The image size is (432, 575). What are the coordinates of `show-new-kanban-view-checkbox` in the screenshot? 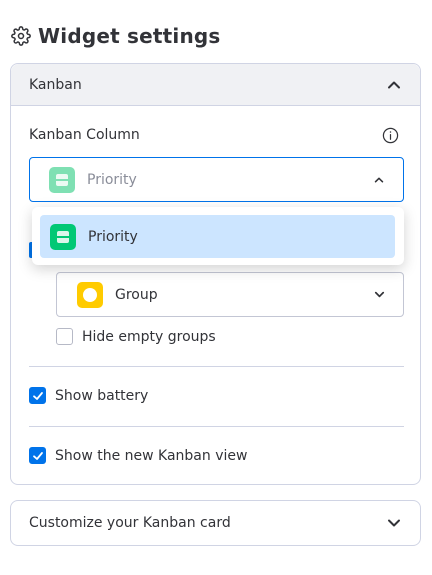 It's located at (37, 455).